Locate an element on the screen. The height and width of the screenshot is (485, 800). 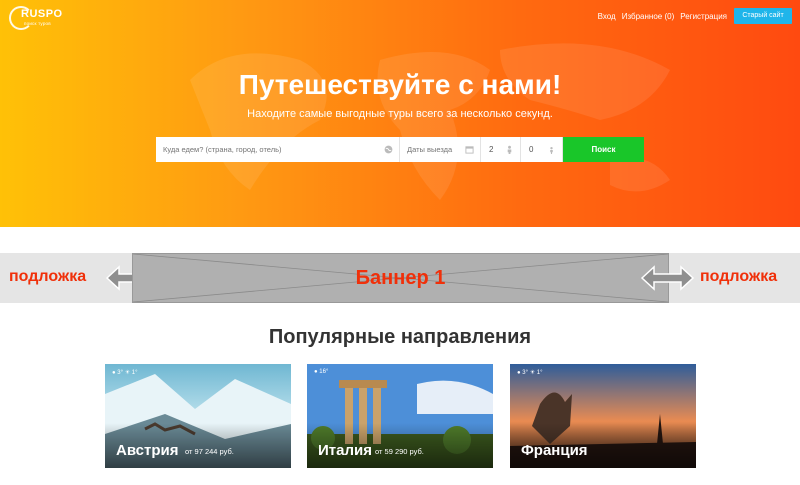
search-button: Поиск is located at coordinates (603, 149).